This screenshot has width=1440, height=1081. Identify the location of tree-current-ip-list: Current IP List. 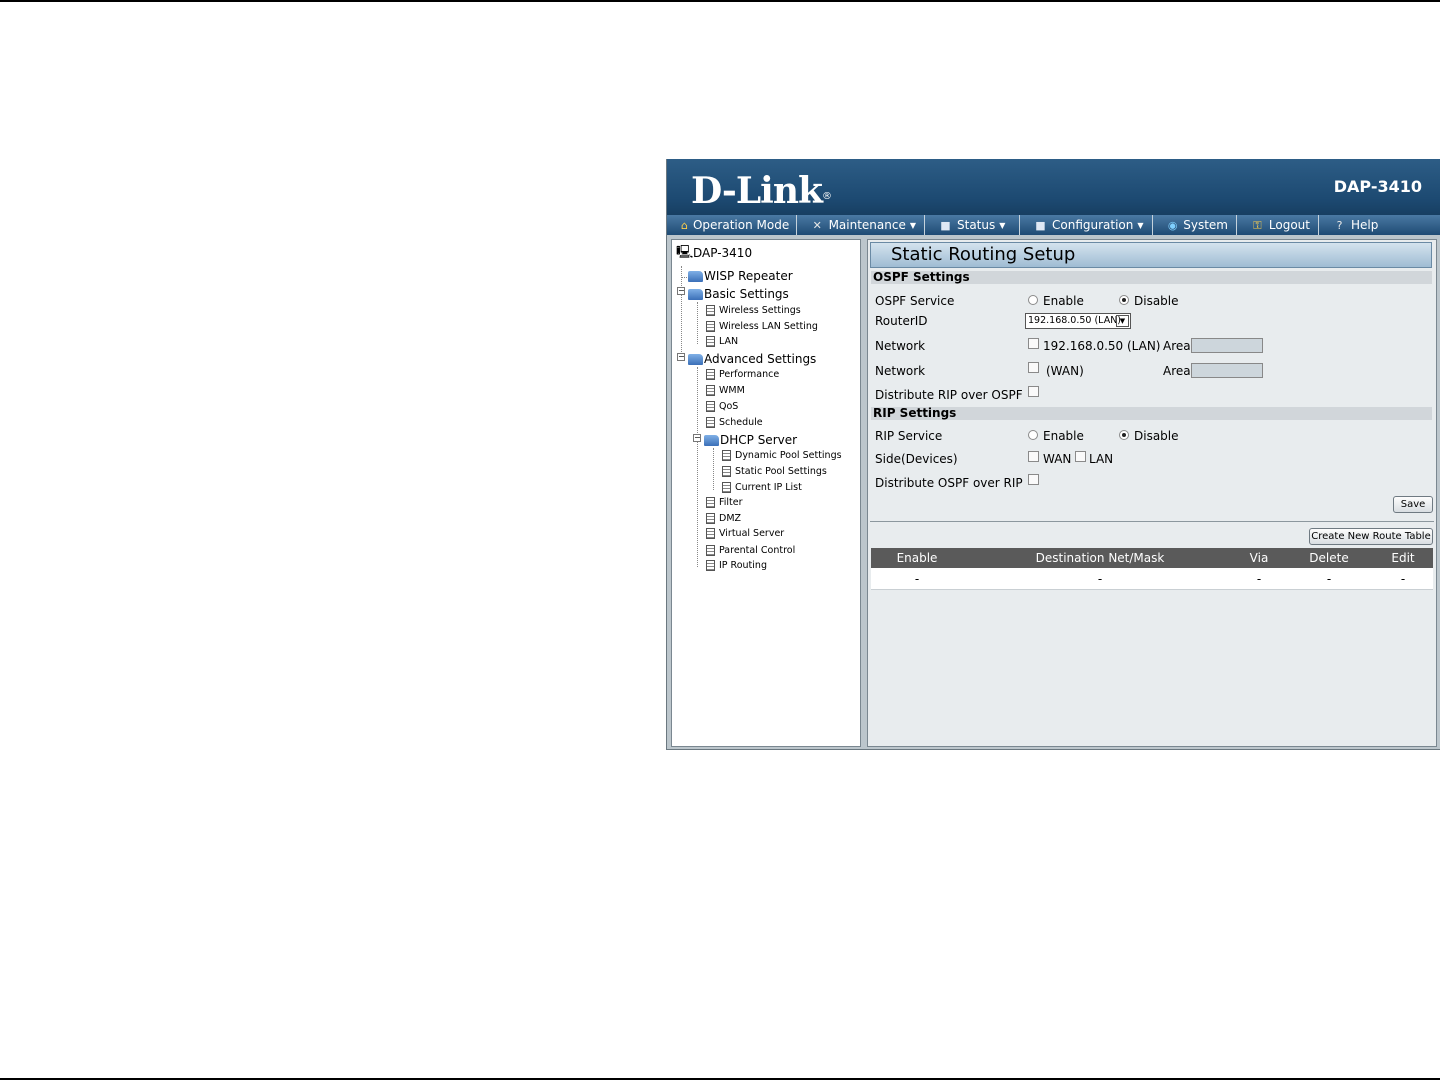
(762, 487).